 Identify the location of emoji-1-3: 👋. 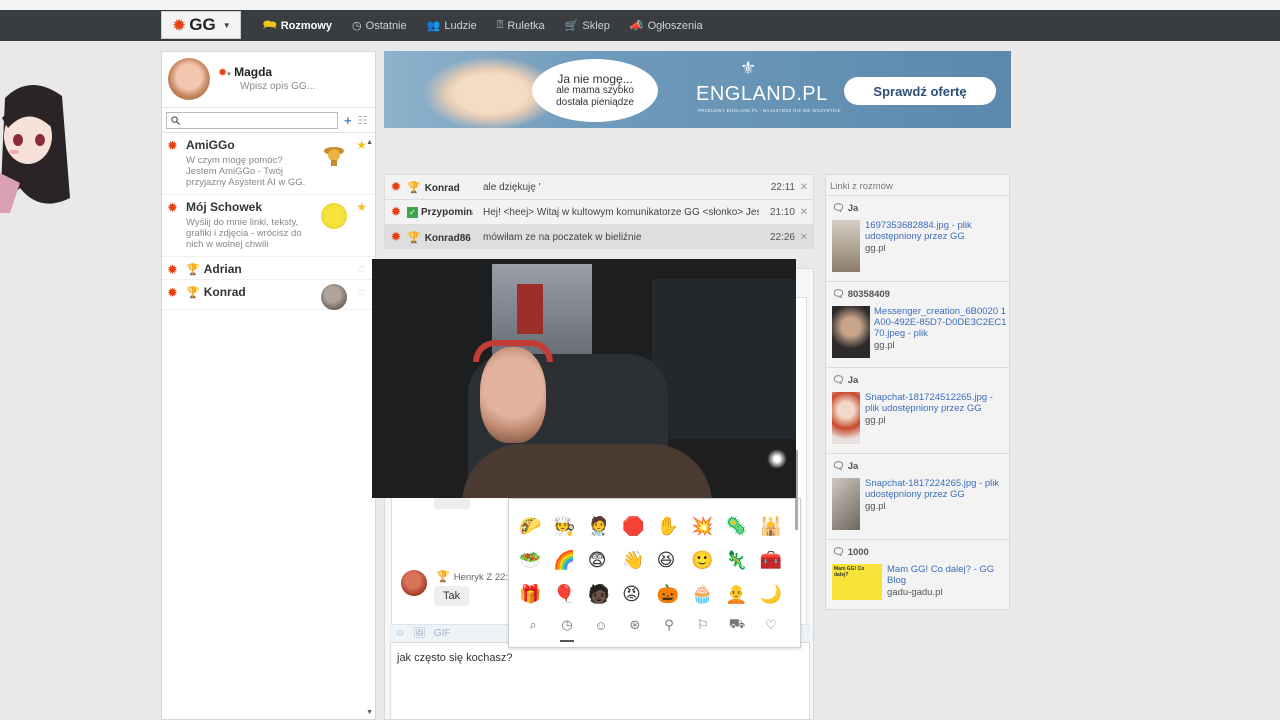
(639, 565).